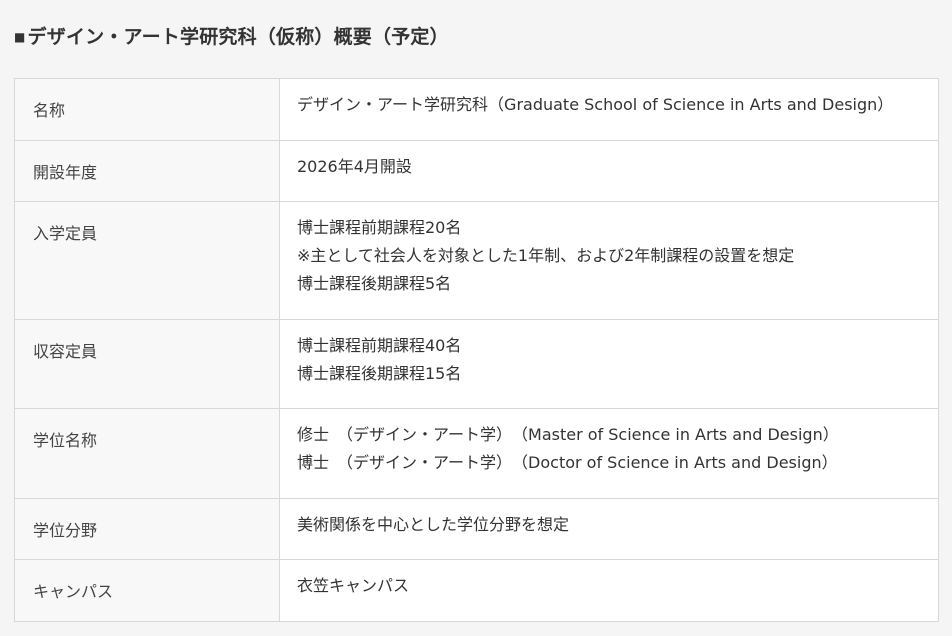 The image size is (952, 636). What do you see at coordinates (374, 283) in the screenshot?
I see `value-line: 博士課程後期課程5名` at bounding box center [374, 283].